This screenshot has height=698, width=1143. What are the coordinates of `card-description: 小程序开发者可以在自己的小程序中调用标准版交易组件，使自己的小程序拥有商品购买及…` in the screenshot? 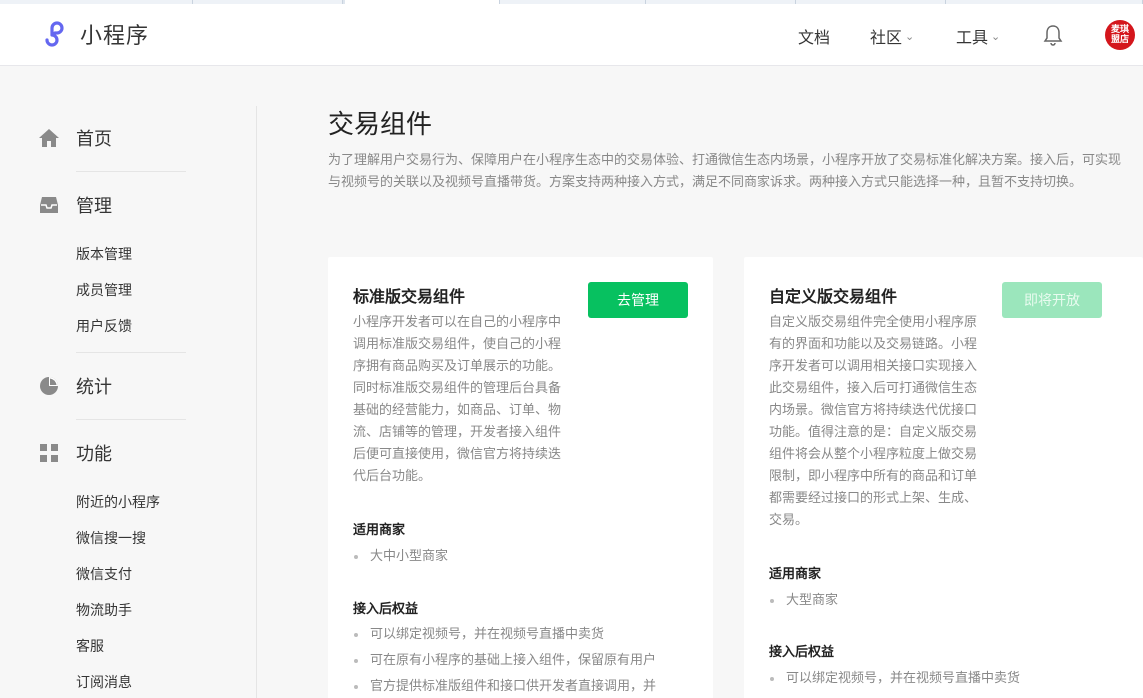 It's located at (457, 399).